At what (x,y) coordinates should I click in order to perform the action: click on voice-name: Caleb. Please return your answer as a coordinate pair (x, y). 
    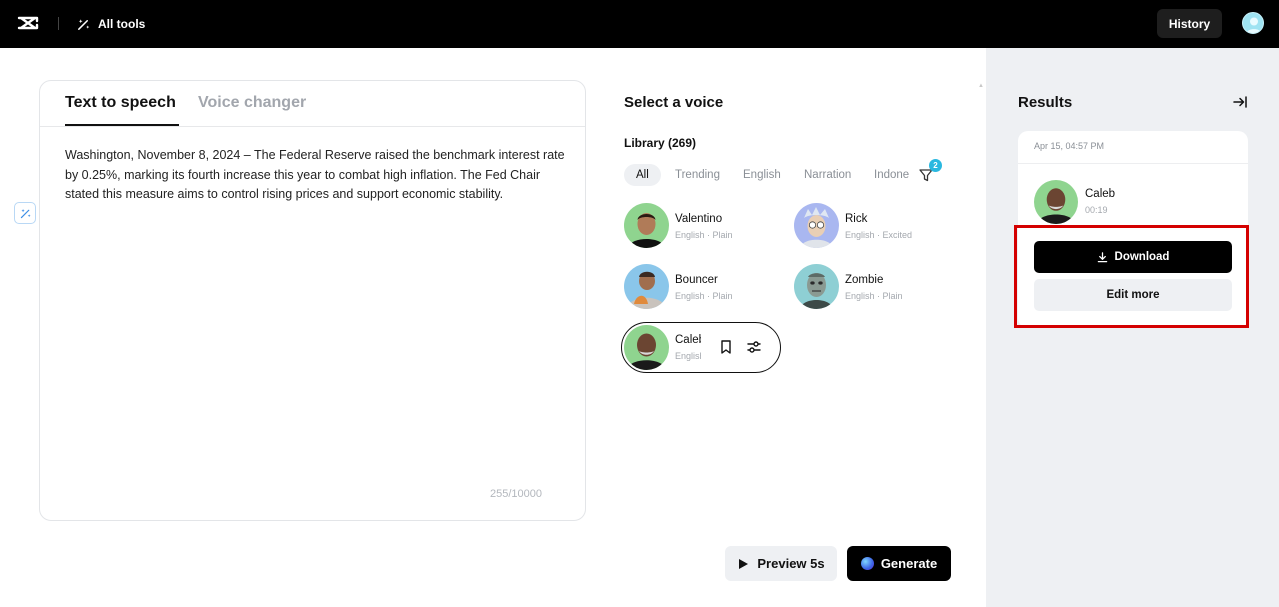
    Looking at the image, I should click on (688, 340).